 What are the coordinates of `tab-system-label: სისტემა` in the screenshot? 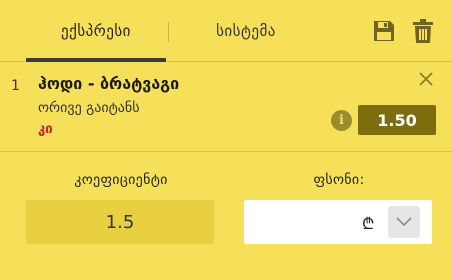 It's located at (246, 31).